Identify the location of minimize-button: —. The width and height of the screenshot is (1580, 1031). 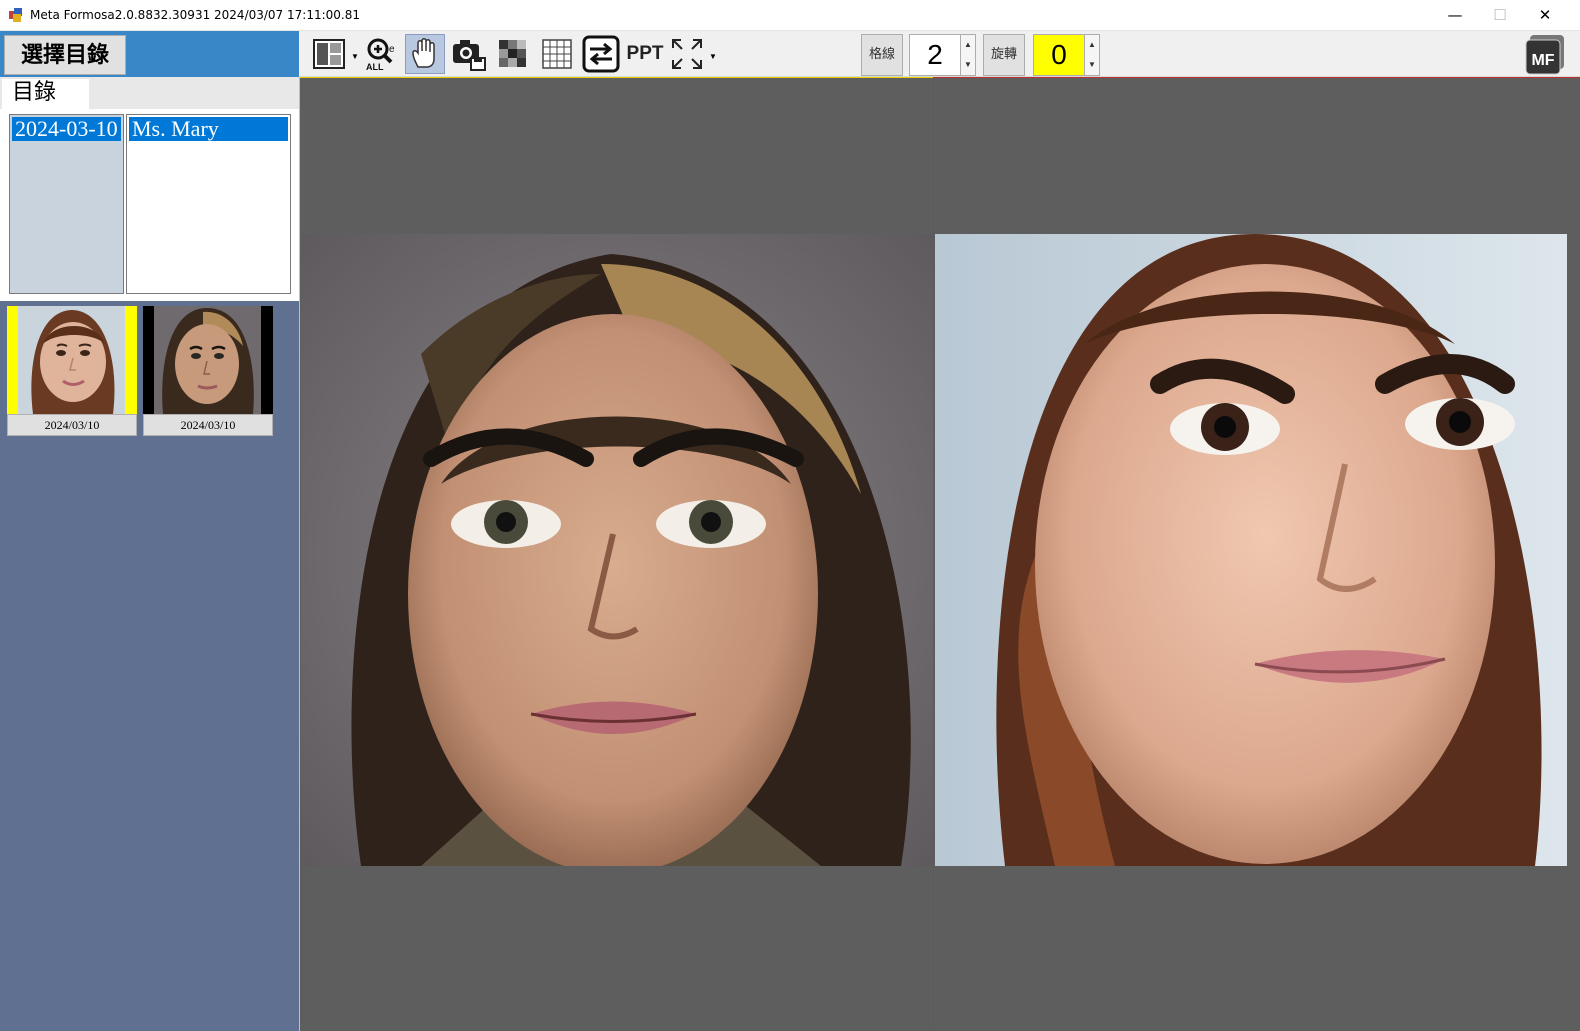
(1455, 15).